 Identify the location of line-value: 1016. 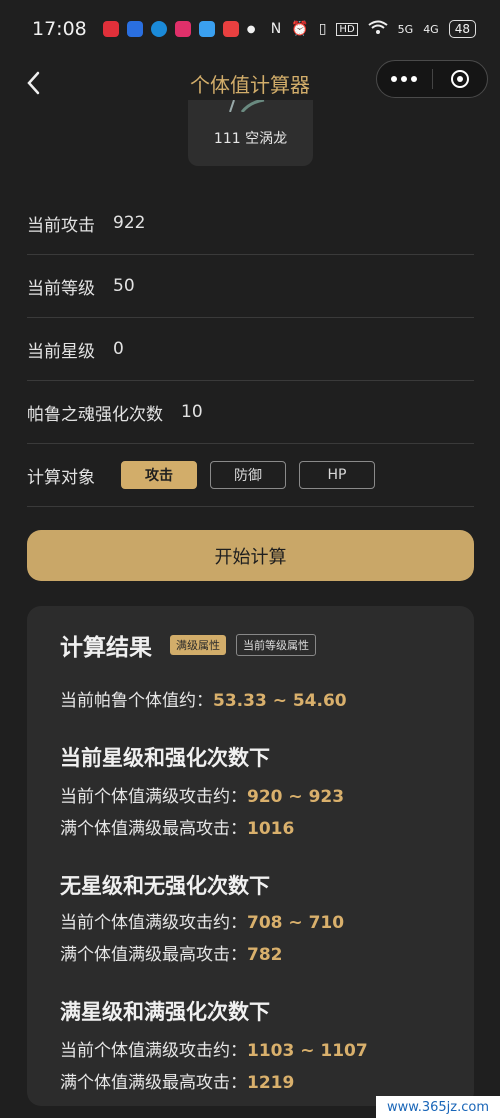
(271, 829).